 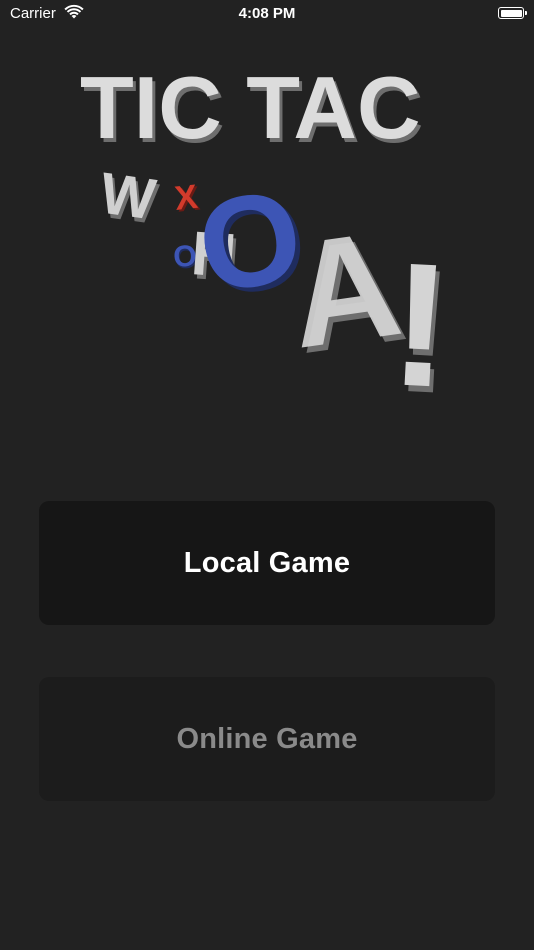 I want to click on status-time: 4:08 PM, so click(x=267, y=13).